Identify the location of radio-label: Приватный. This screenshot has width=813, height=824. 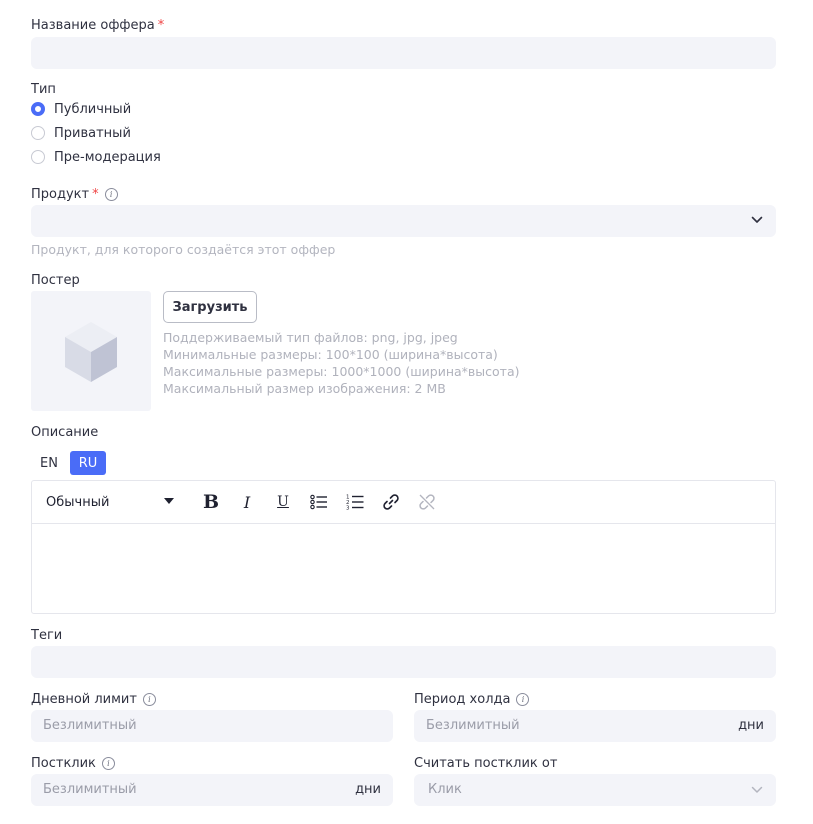
(92, 133).